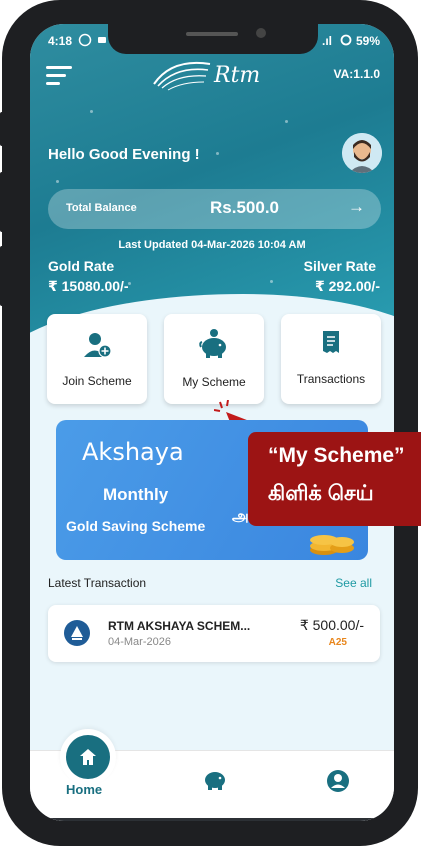  I want to click on receipt-icon, so click(331, 343).